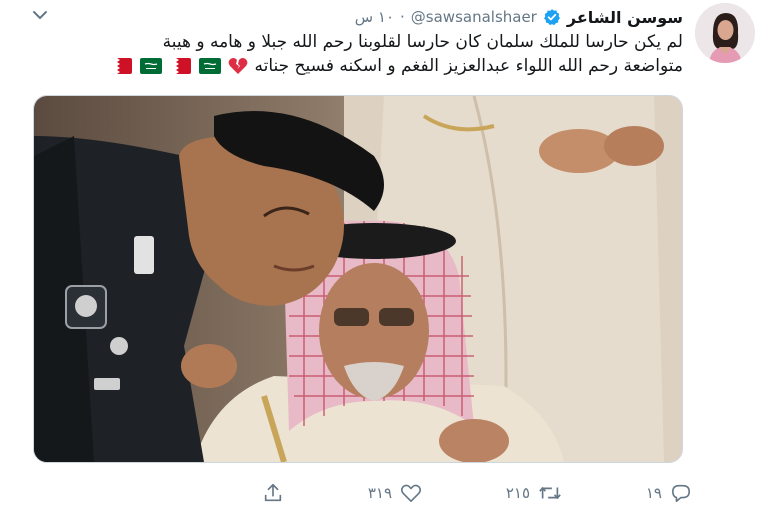 The height and width of the screenshot is (516, 768). Describe the element at coordinates (411, 493) in the screenshot. I see `like-icon` at that location.